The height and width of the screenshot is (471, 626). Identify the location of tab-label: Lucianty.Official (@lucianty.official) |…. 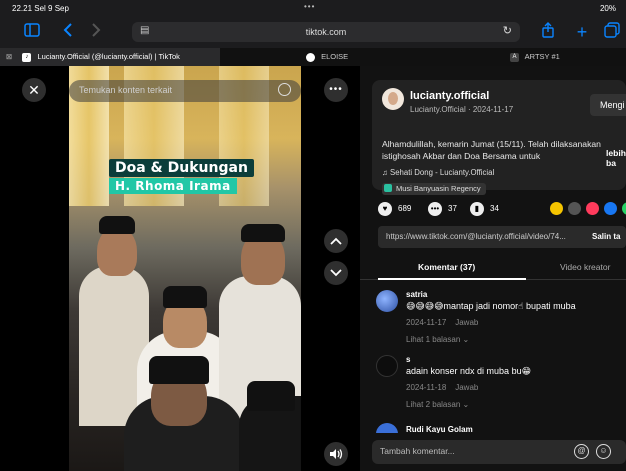
(108, 56).